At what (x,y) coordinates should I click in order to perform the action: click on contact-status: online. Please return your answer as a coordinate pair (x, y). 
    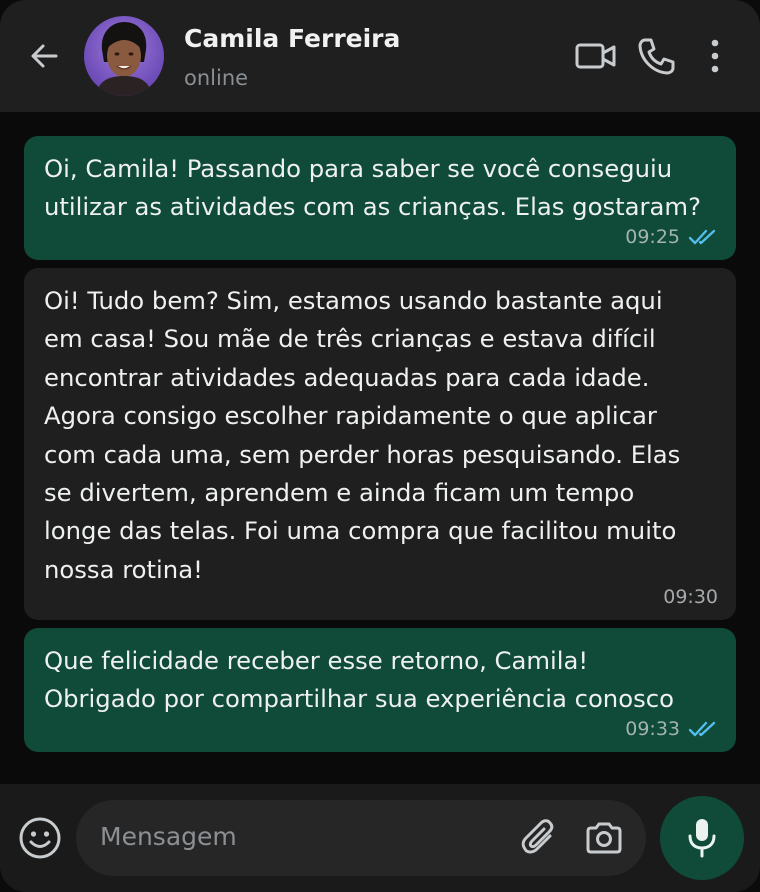
    Looking at the image, I should click on (216, 78).